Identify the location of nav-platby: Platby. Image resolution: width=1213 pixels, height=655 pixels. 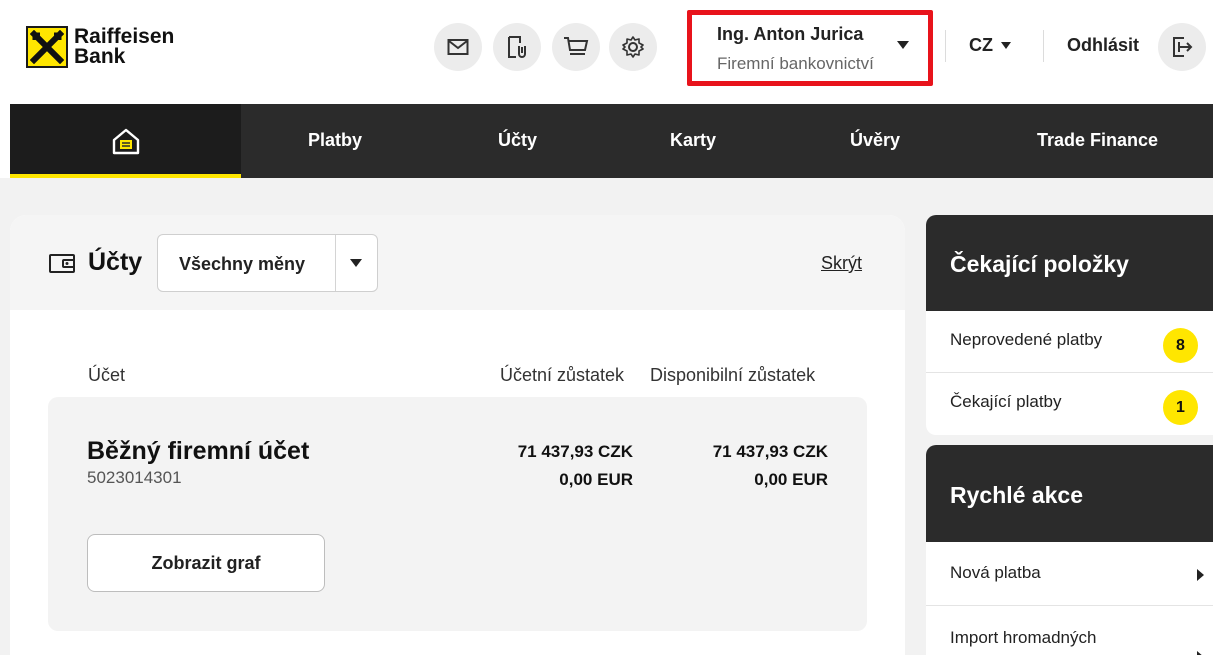
(335, 140).